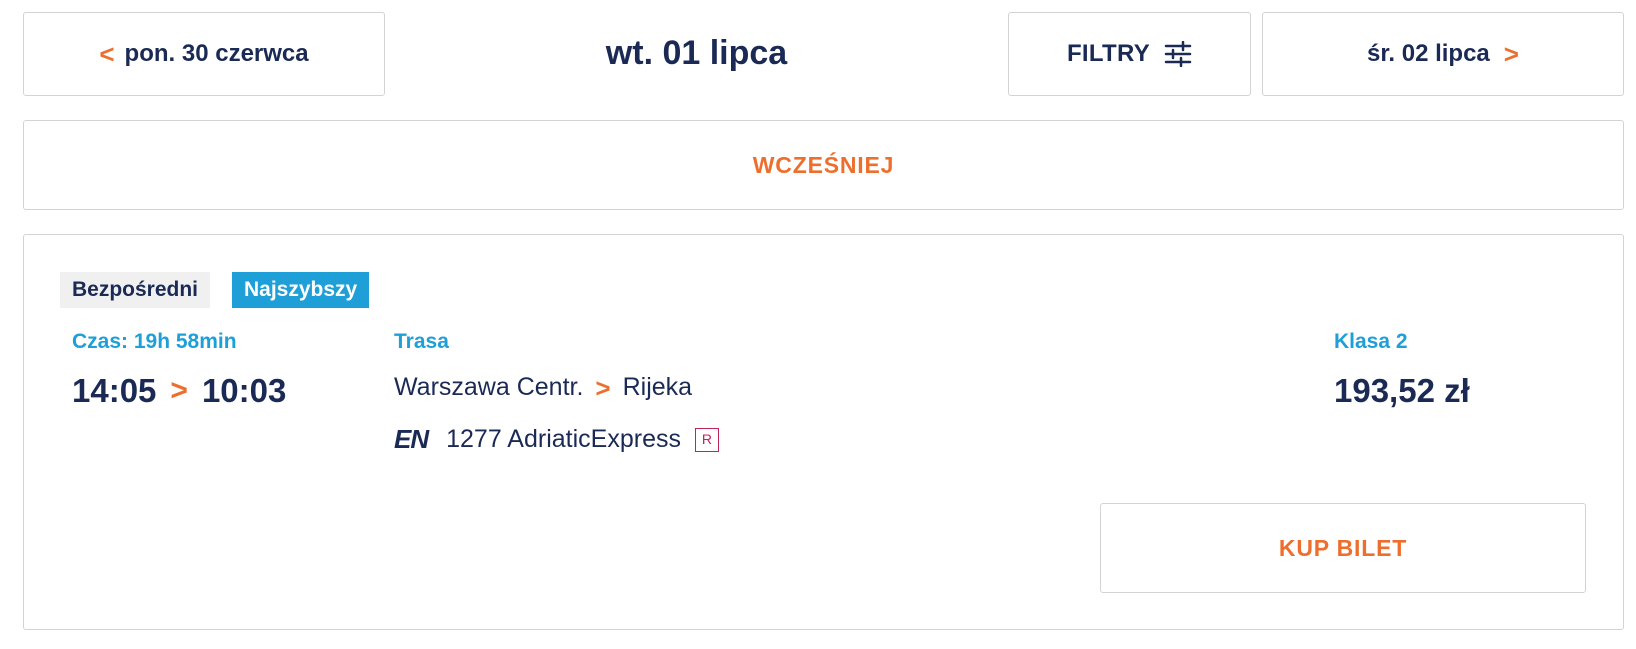 The height and width of the screenshot is (649, 1636). Describe the element at coordinates (696, 53) in the screenshot. I see `current-date-title: wt. 01 lipca` at that location.